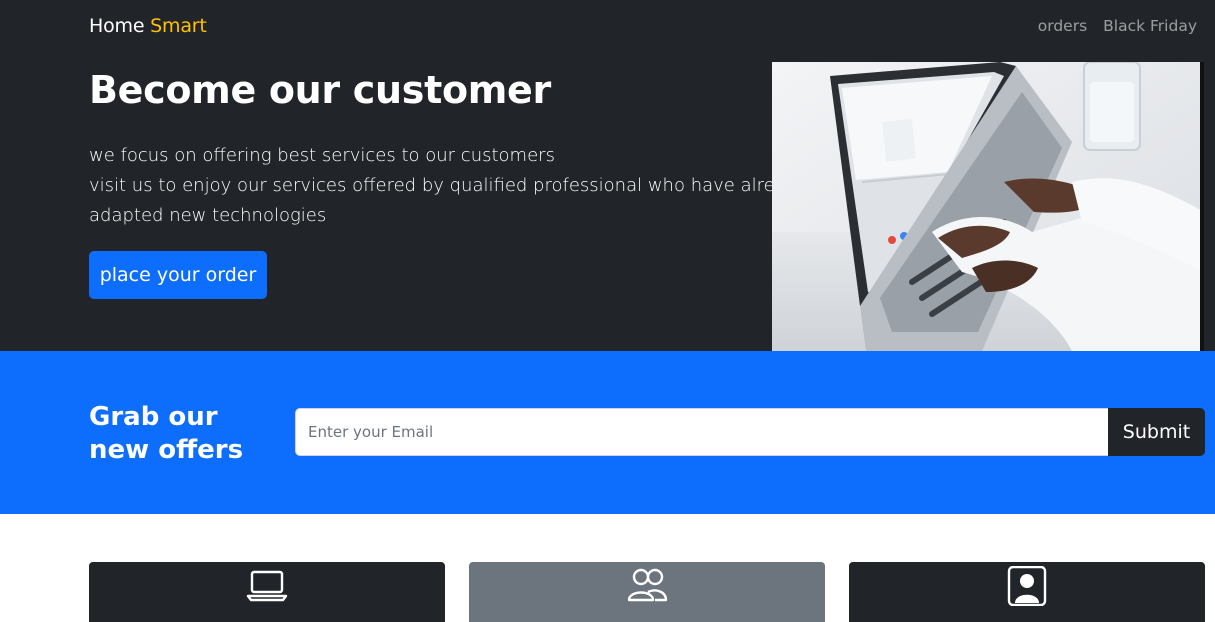  Describe the element at coordinates (148, 26) in the screenshot. I see `brand-logo: Home Smart` at that location.